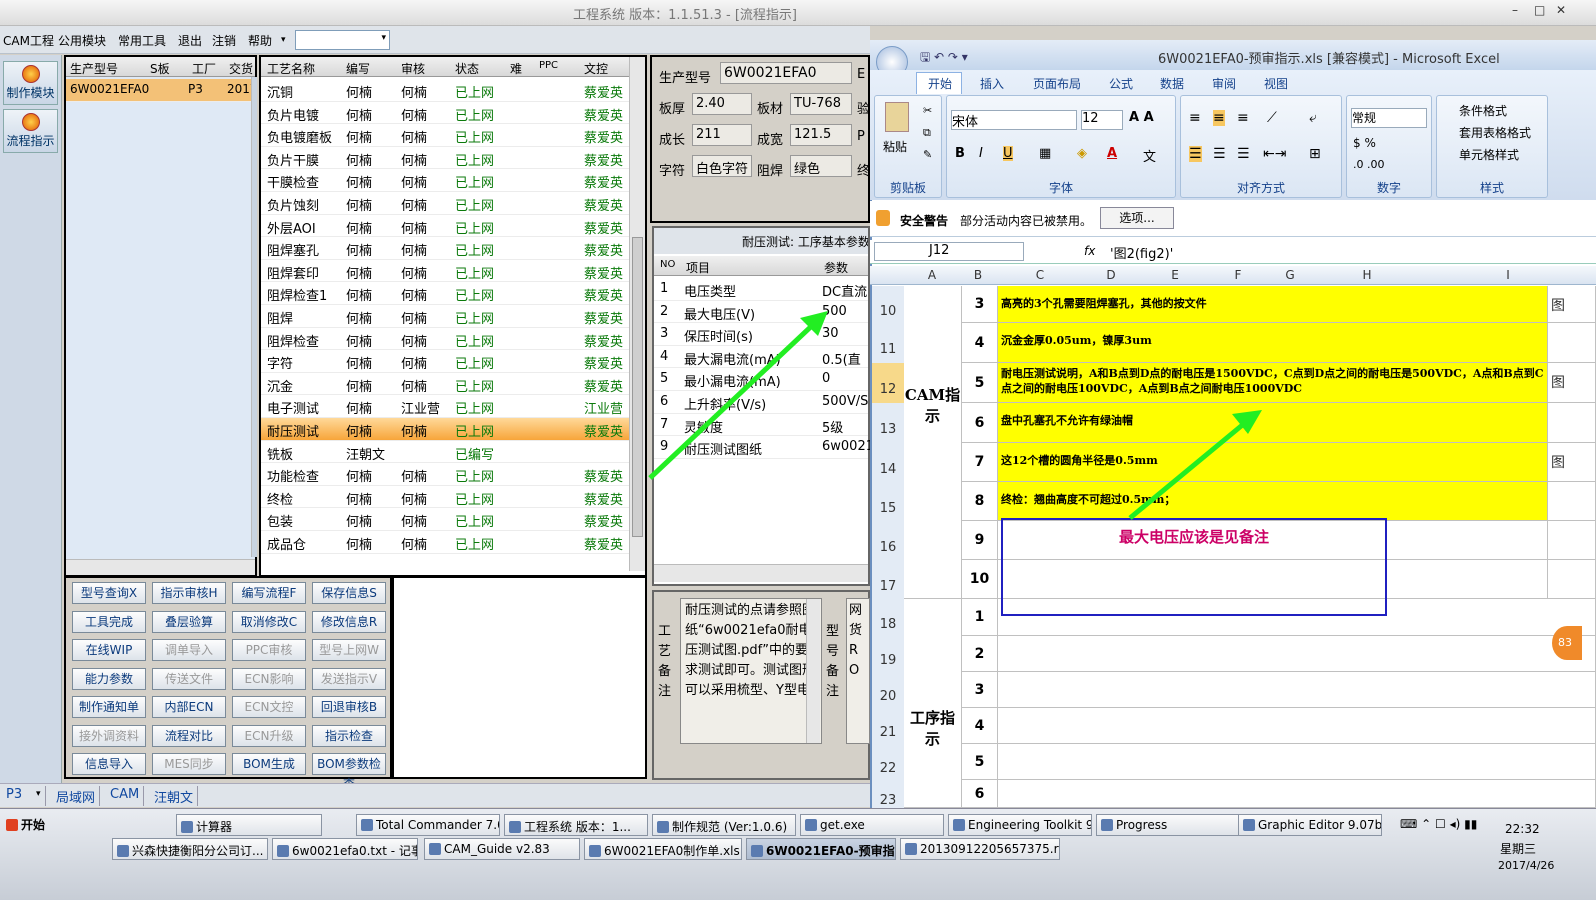  I want to click on floating-badge: 83, so click(1567, 643).